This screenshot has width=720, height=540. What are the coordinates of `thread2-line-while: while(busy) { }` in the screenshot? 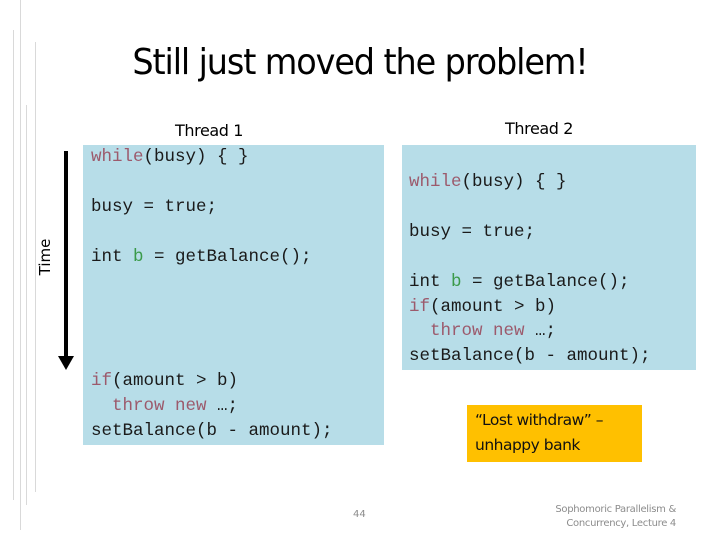 It's located at (488, 182).